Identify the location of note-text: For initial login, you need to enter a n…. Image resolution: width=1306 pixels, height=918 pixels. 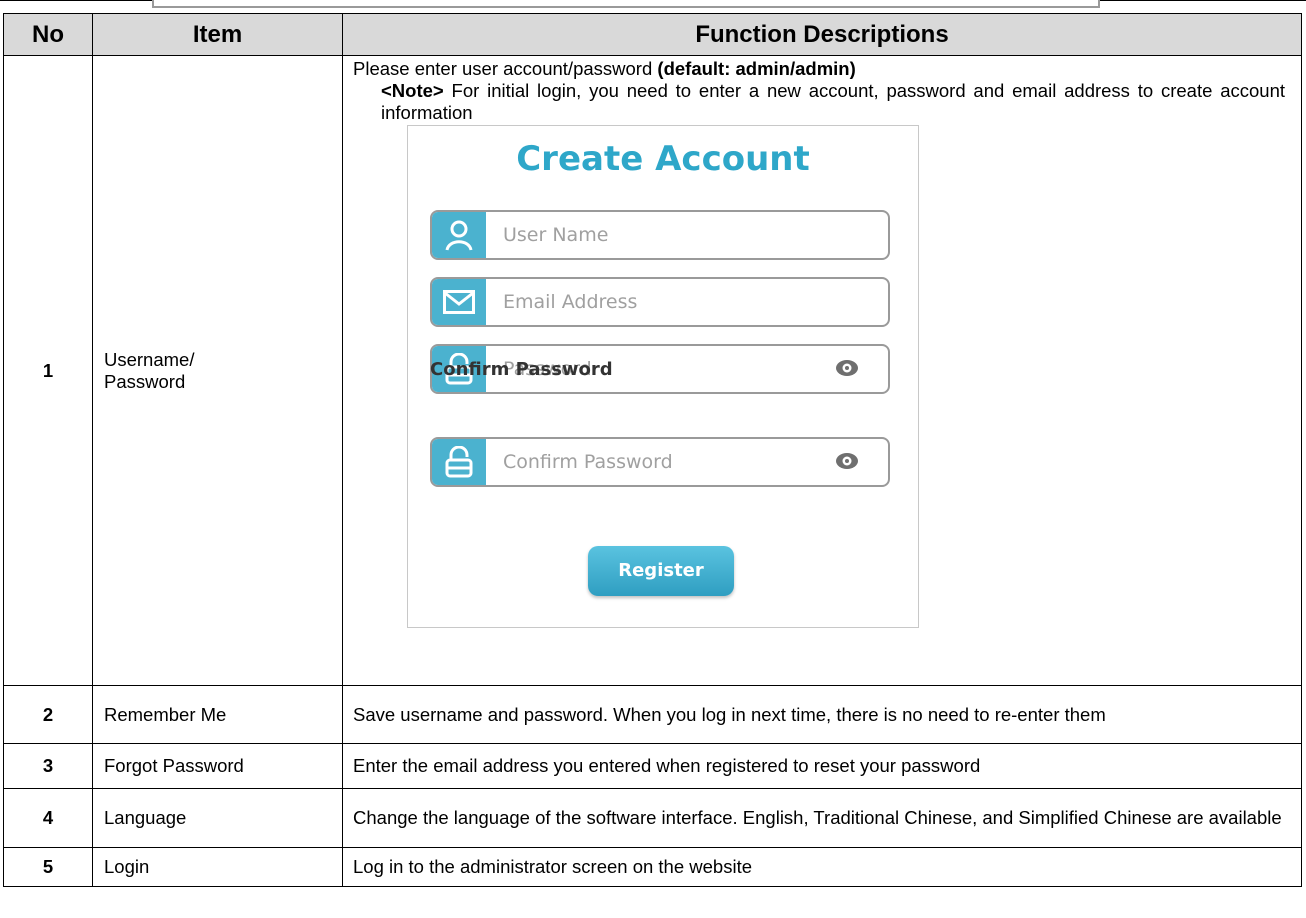
(833, 101).